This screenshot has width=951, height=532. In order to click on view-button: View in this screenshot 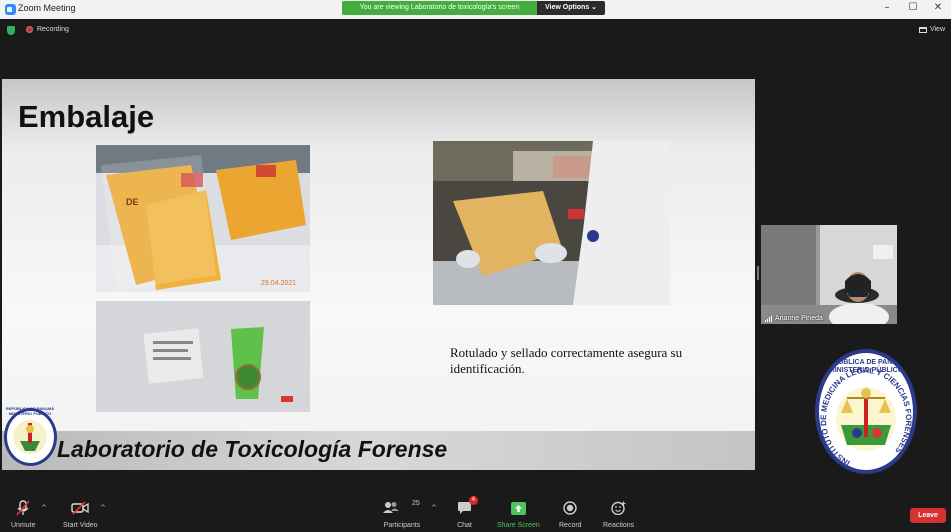, I will do `click(931, 29)`.